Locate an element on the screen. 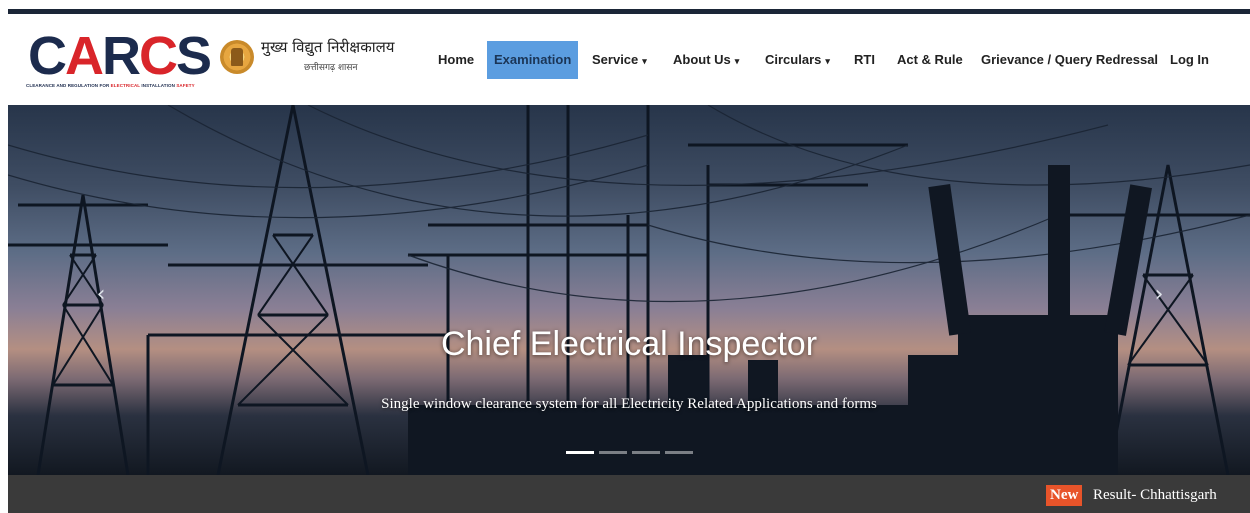  chevron-right-icon: › is located at coordinates (1159, 294).